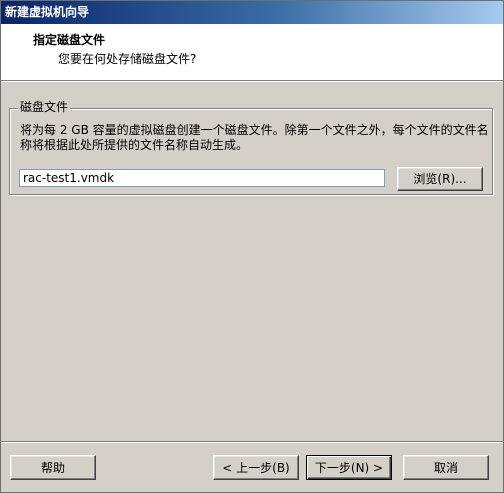 Image resolution: width=504 pixels, height=493 pixels. Describe the element at coordinates (44, 107) in the screenshot. I see `groupbox-label: 磁盘文件` at that location.